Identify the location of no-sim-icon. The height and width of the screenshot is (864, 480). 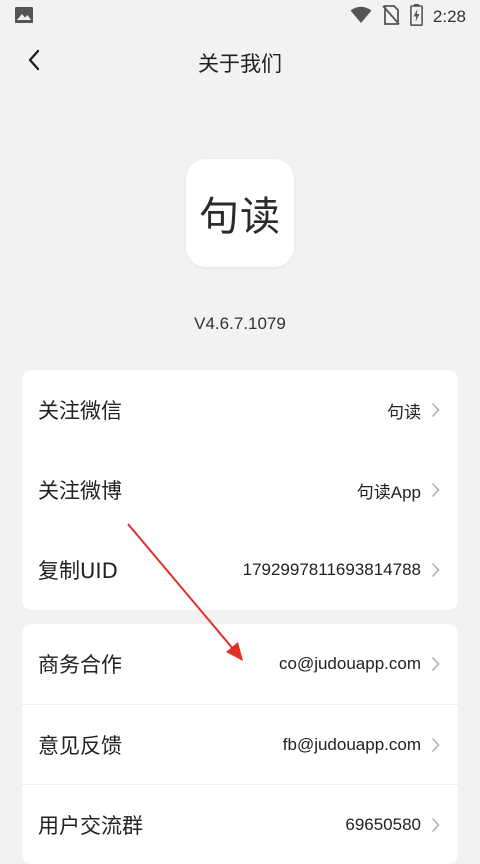
(391, 17).